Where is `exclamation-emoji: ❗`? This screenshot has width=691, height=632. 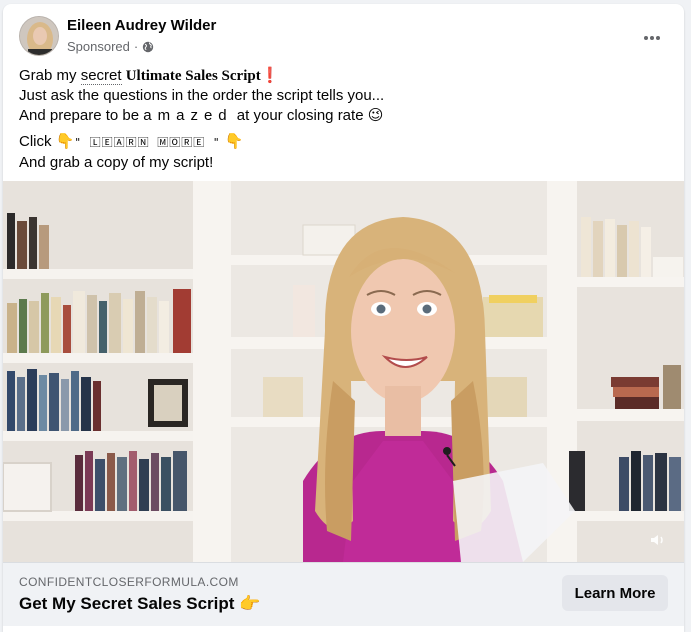 exclamation-emoji: ❗ is located at coordinates (270, 75).